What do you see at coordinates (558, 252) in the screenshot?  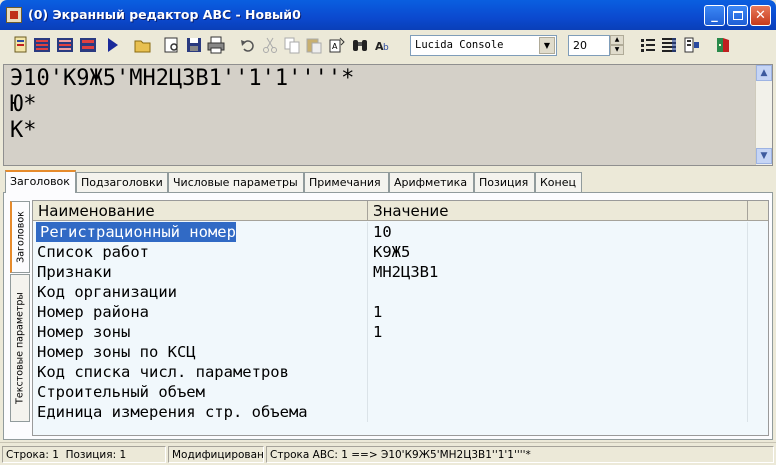 I see `row-value: К9Ж5` at bounding box center [558, 252].